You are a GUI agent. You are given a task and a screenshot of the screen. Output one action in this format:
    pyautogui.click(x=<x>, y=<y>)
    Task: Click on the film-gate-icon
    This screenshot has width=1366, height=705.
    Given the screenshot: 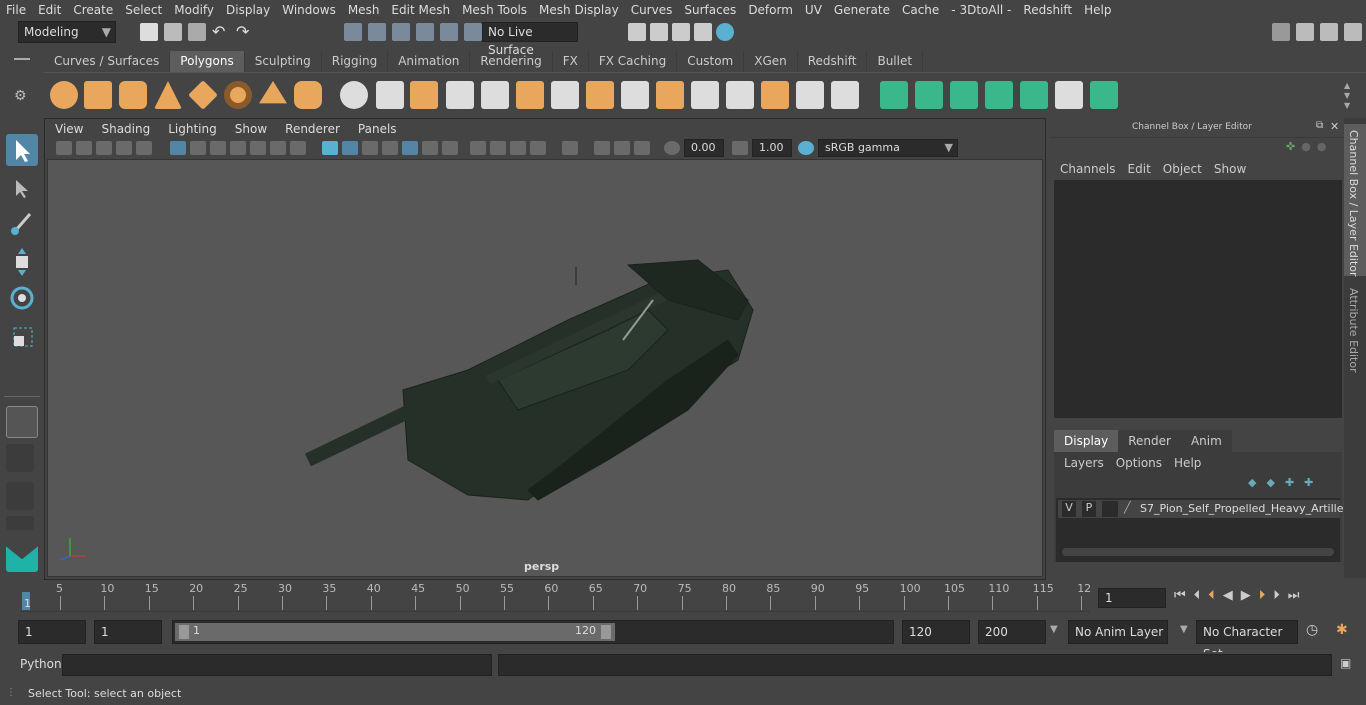 What is the action you would take?
    pyautogui.click(x=198, y=148)
    